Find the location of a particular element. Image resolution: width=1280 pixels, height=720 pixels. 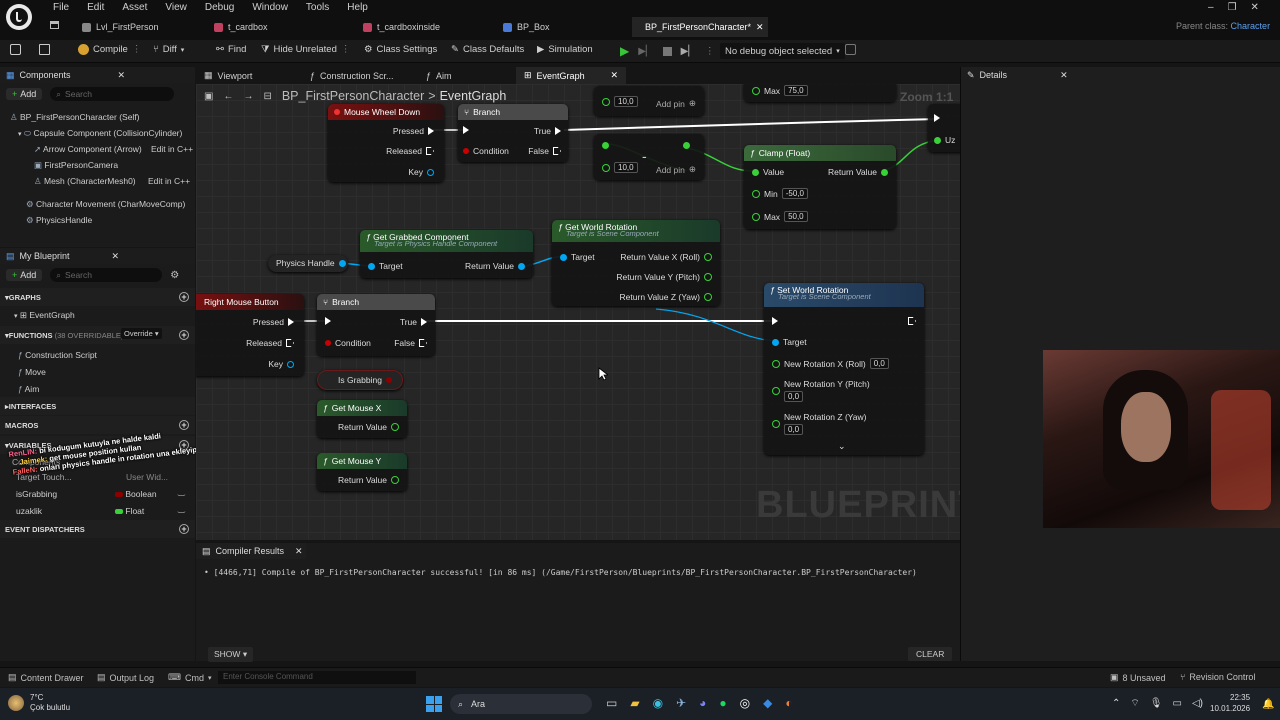

compile-button: Compile ⋮ is located at coordinates (109, 49).